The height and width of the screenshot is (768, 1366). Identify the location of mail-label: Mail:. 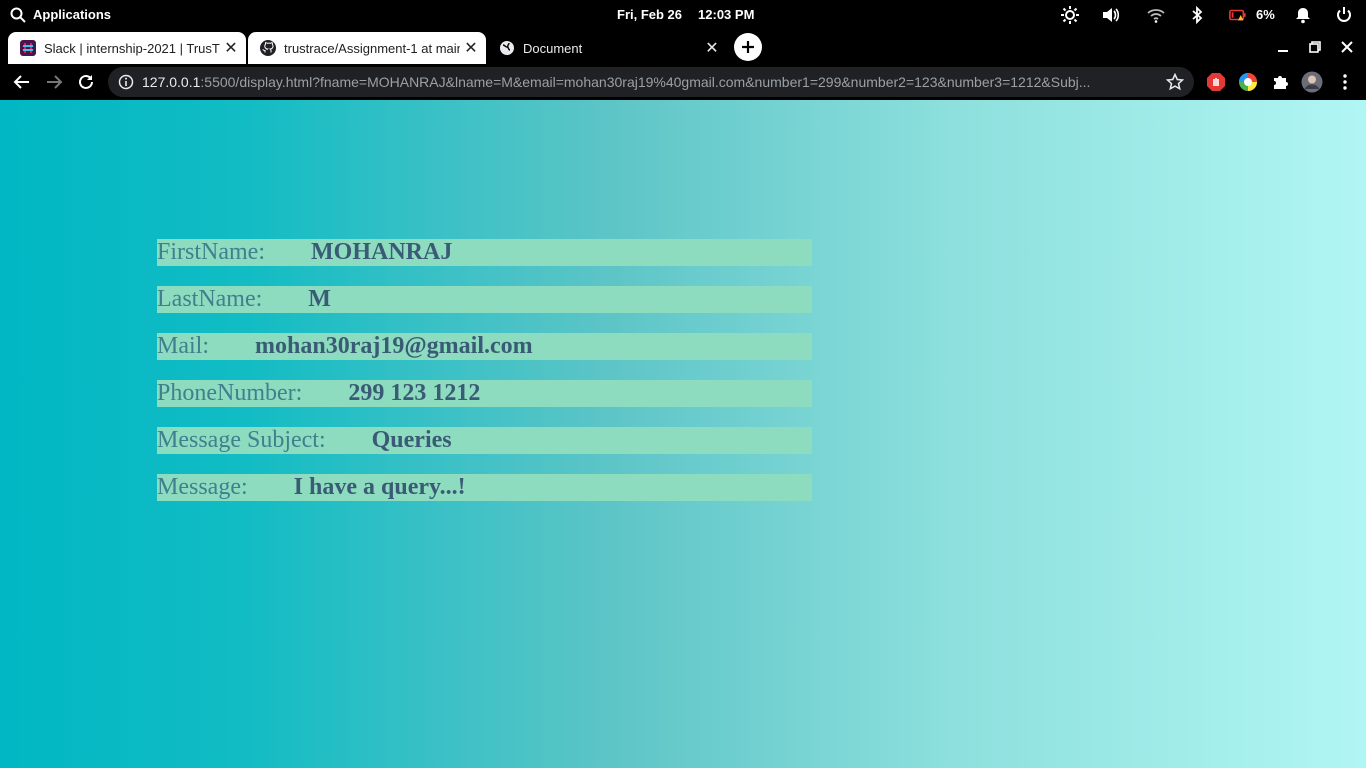
(183, 346).